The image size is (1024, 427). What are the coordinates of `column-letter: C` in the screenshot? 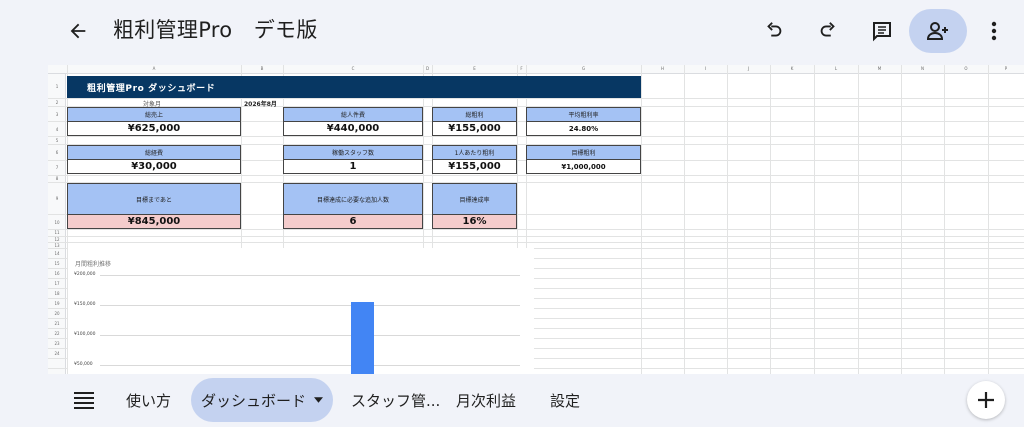 It's located at (353, 68).